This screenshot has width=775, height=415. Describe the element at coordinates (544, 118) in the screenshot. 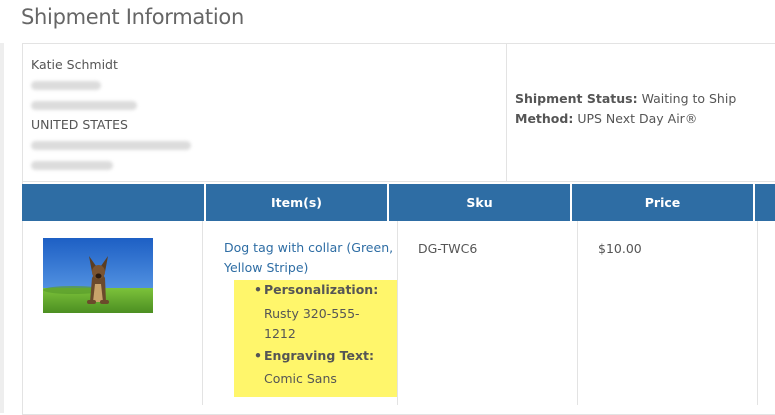

I see `method-label: Method:` at that location.